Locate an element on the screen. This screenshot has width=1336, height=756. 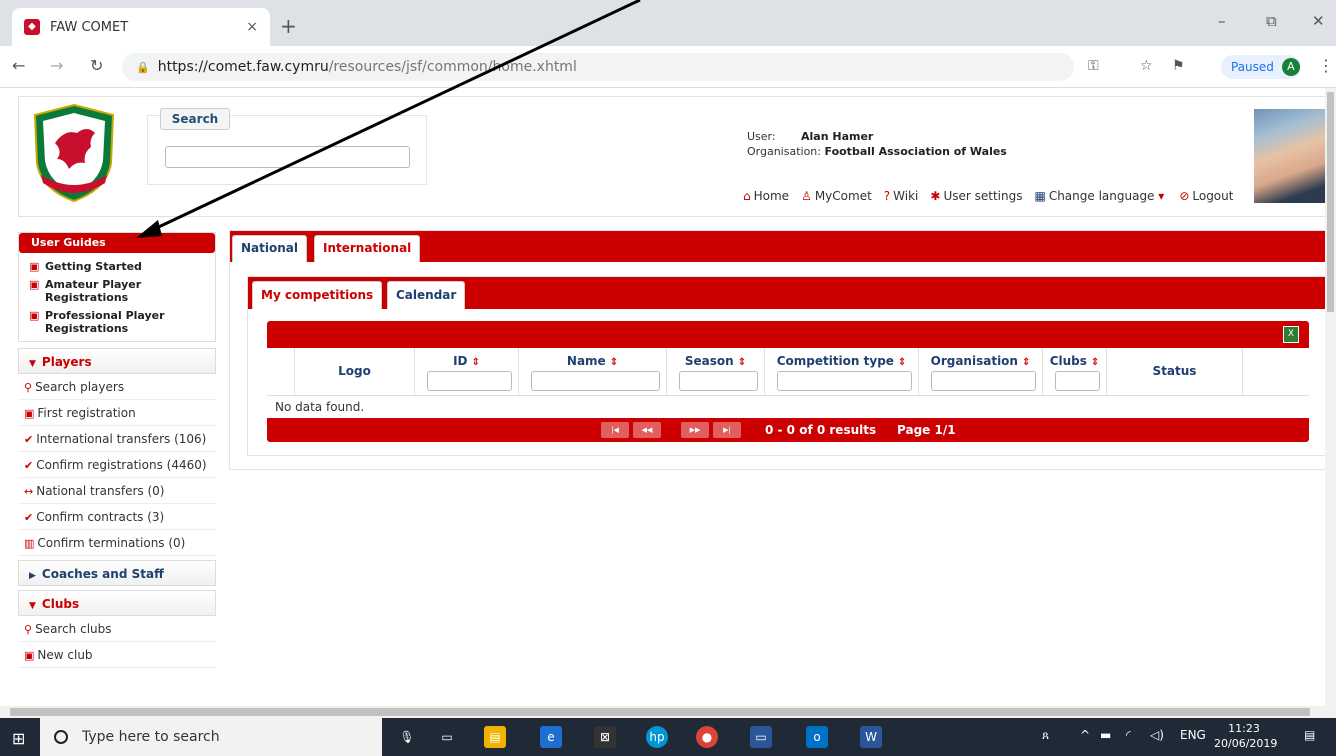
nav-confirm-contracts: ✔ Confirm contracts (3) is located at coordinates (117, 517).